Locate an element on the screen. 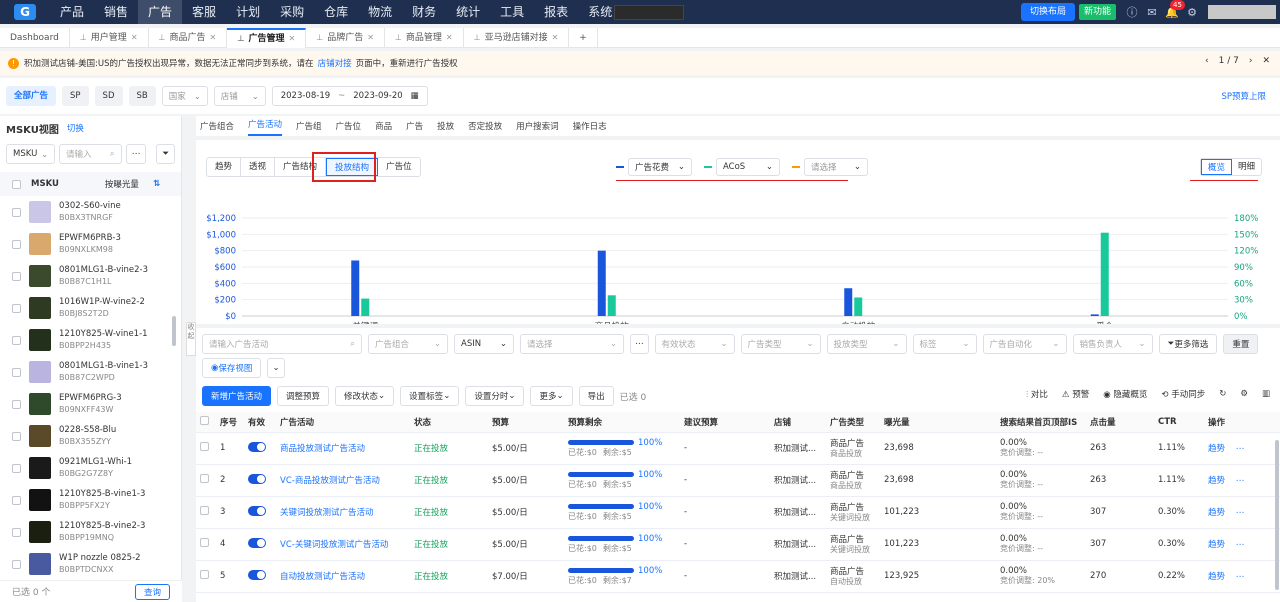  column-header: 广告类型 is located at coordinates (853, 422).